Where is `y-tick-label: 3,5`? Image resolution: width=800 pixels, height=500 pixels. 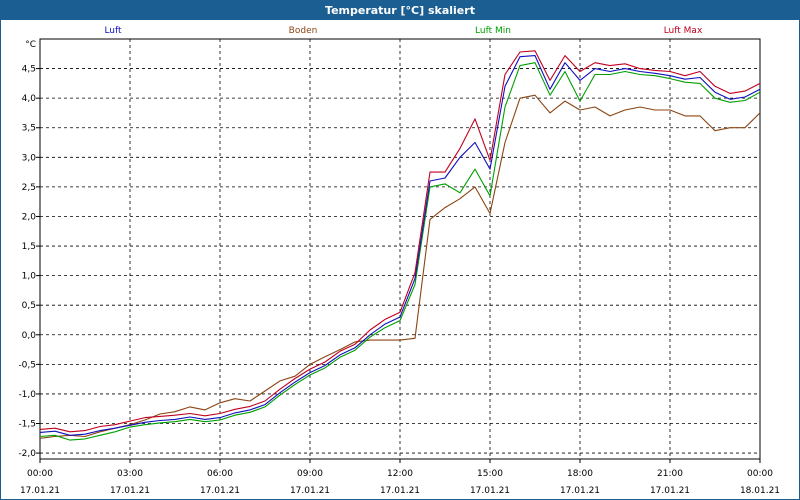 y-tick-label: 3,5 is located at coordinates (29, 129).